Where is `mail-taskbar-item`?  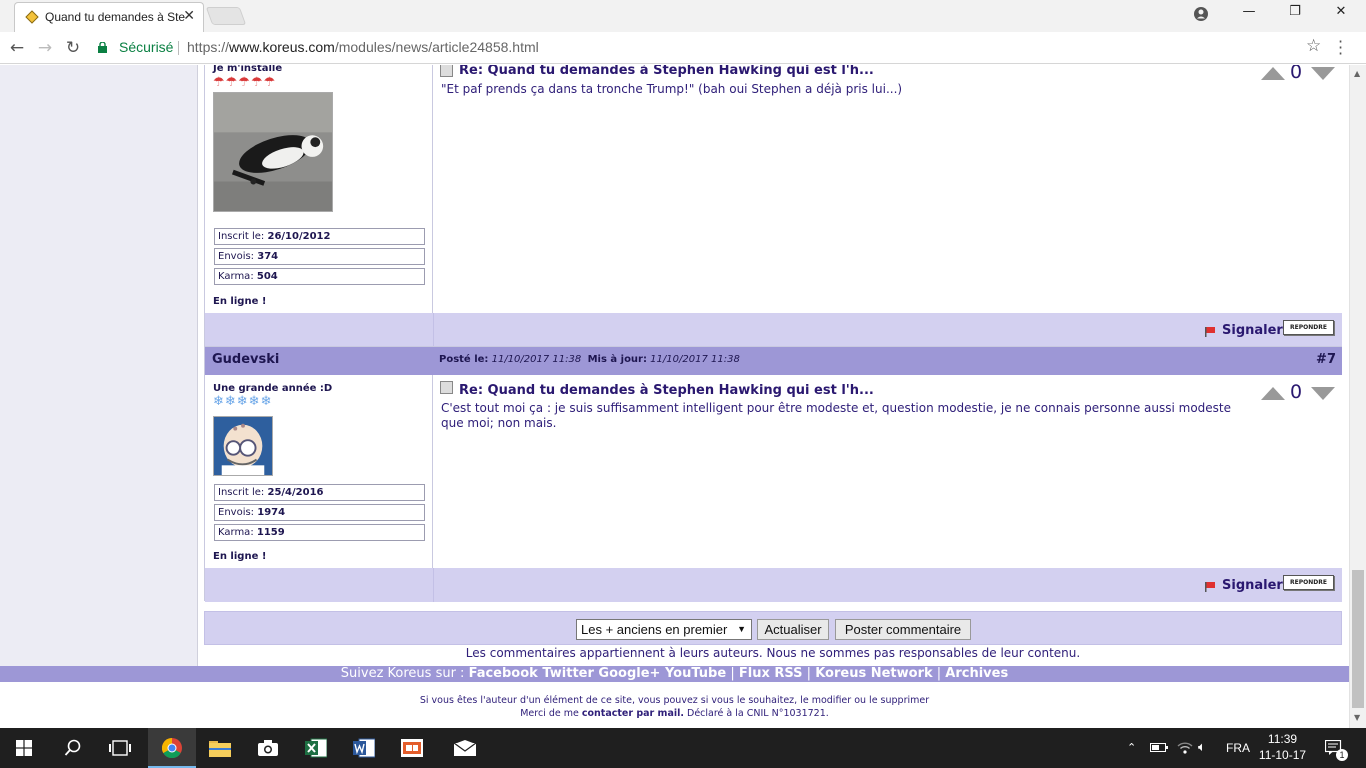
mail-taskbar-item is located at coordinates (464, 748).